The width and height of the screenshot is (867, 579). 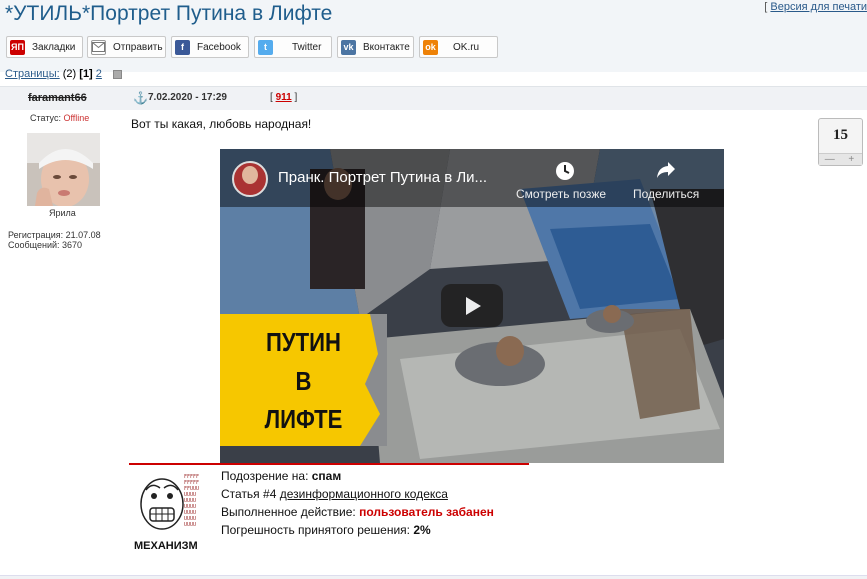 I want to click on video-share-label: Поделиться, so click(x=666, y=194).